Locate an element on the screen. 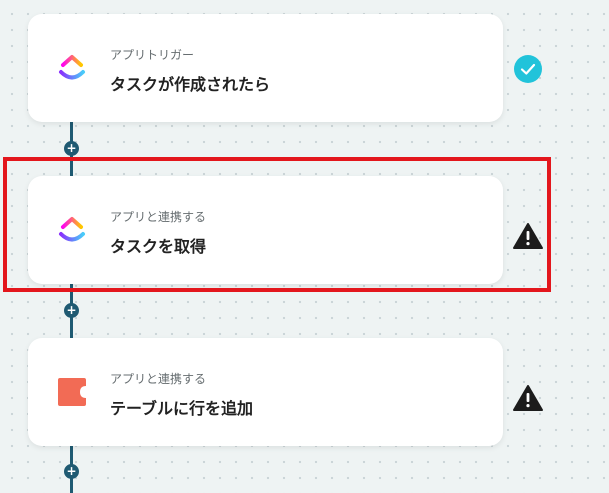 This screenshot has height=493, width=609. step-title: テーブルに行を追加 is located at coordinates (182, 408).